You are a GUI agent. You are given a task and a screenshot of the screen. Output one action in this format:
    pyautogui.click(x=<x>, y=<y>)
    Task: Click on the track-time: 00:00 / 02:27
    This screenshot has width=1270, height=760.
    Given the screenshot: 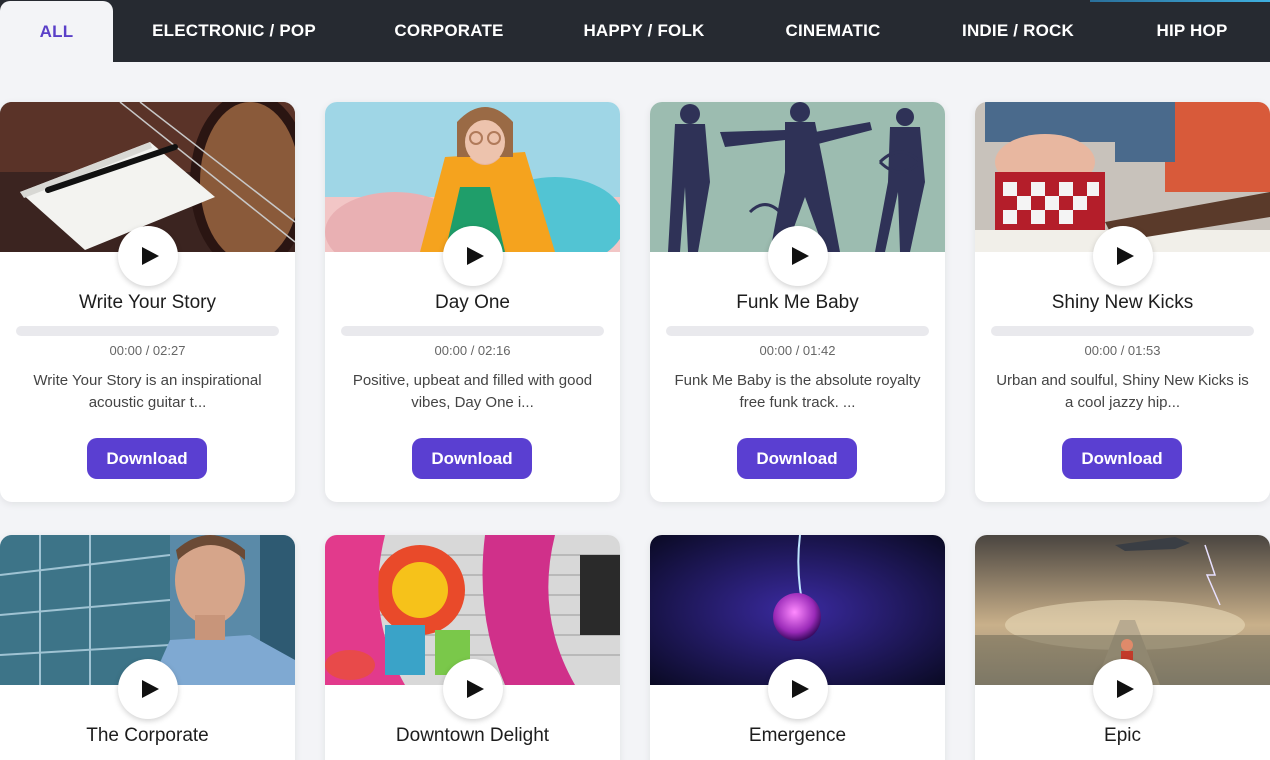 What is the action you would take?
    pyautogui.click(x=147, y=350)
    